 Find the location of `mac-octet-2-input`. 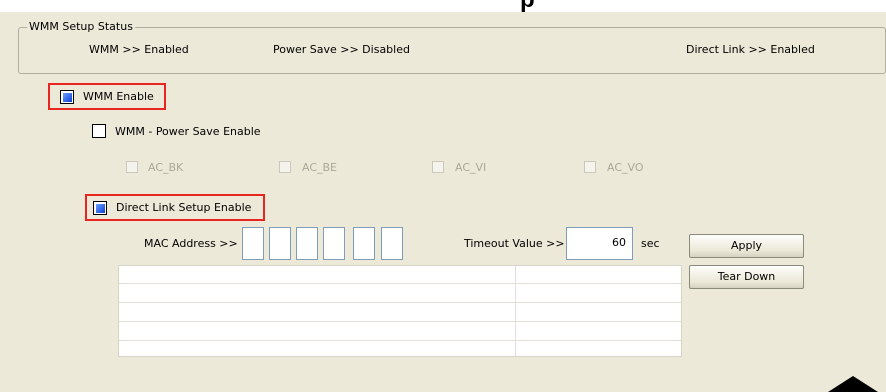

mac-octet-2-input is located at coordinates (280, 243).